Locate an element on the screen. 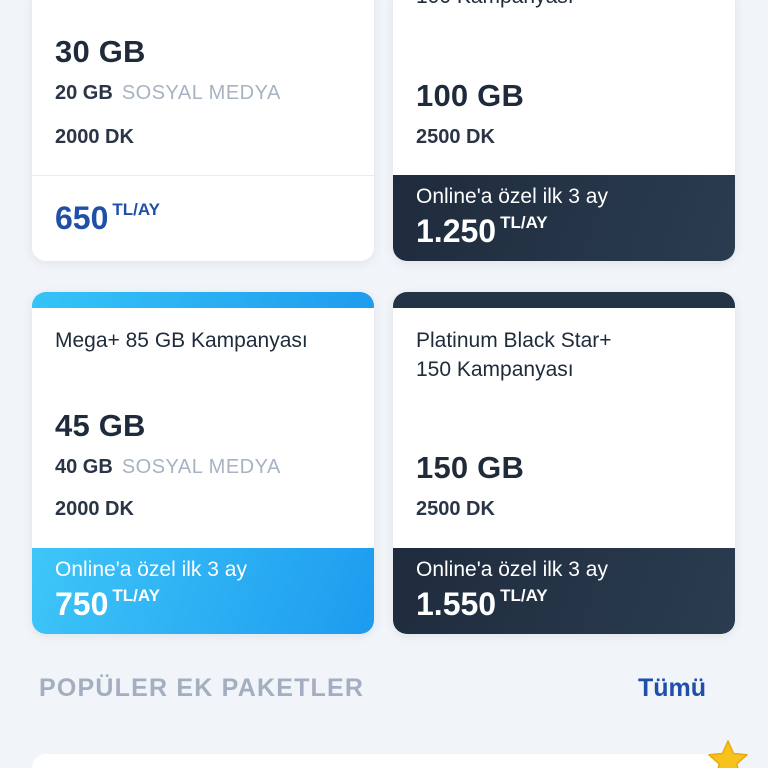  package-title: Mega+ 85 GB Kampanyası is located at coordinates (181, 340).